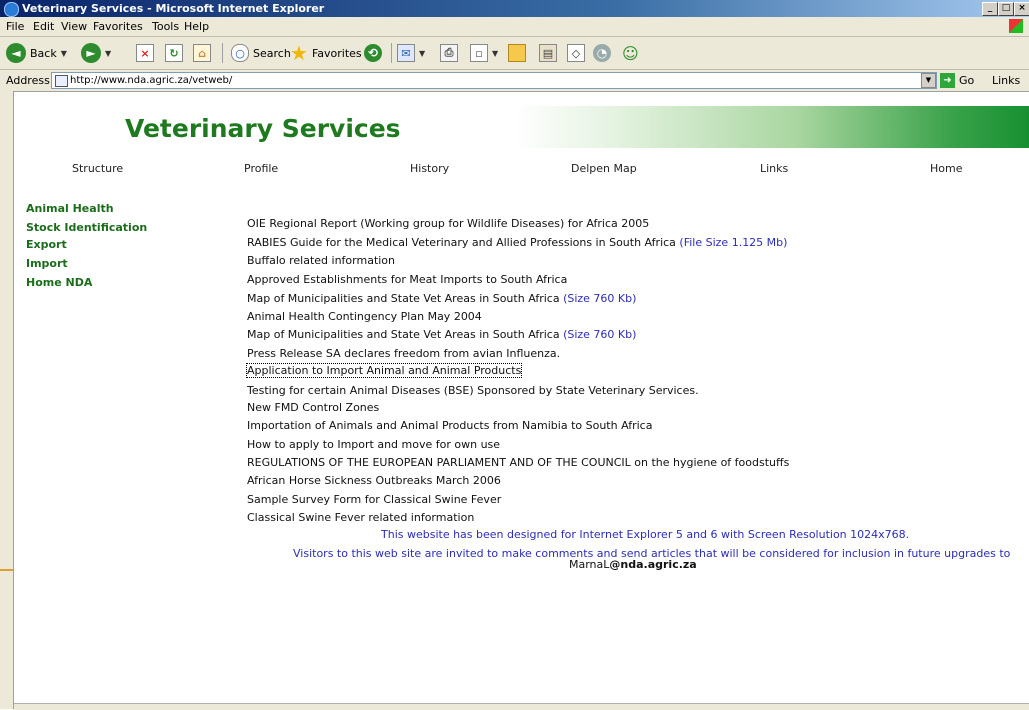  I want to click on history-icon: ⟲, so click(373, 53).